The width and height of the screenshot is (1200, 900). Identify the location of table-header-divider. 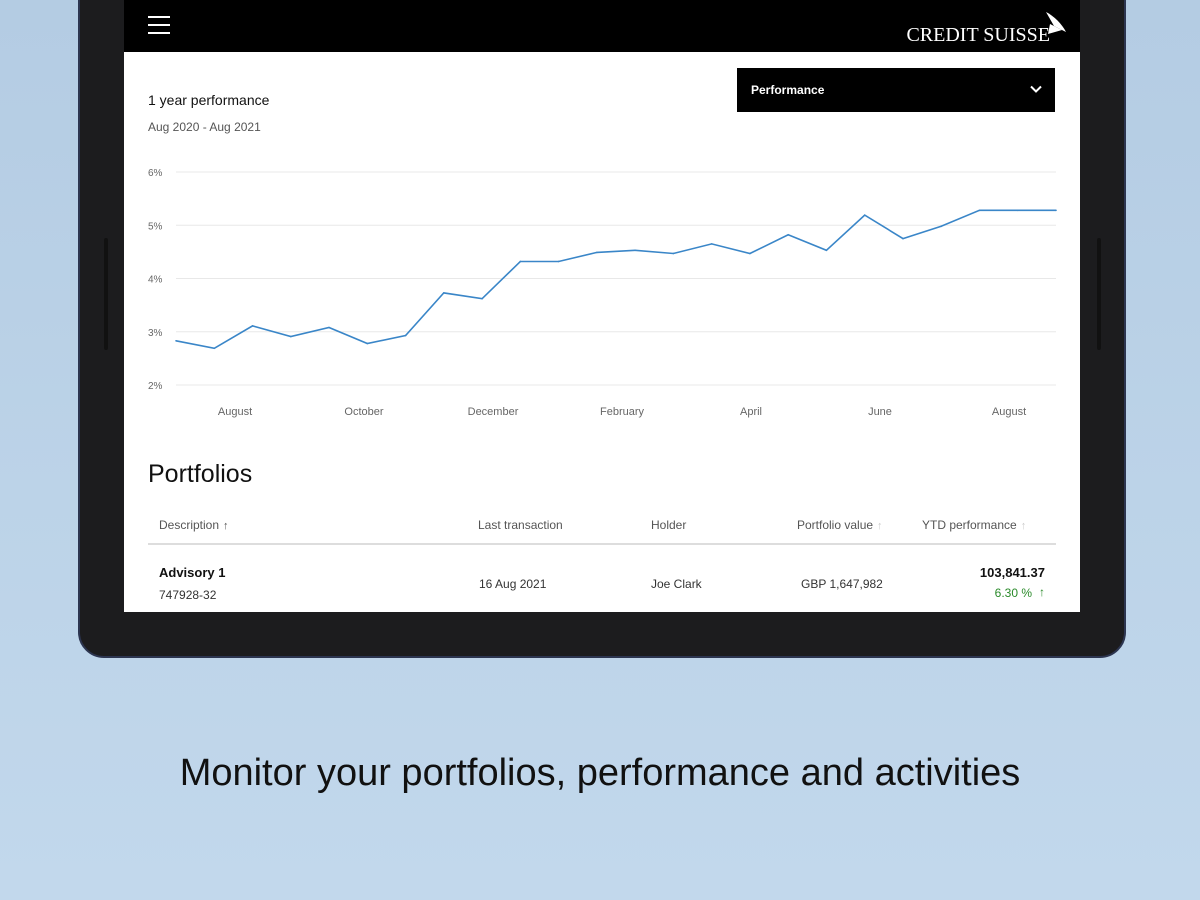
(602, 544).